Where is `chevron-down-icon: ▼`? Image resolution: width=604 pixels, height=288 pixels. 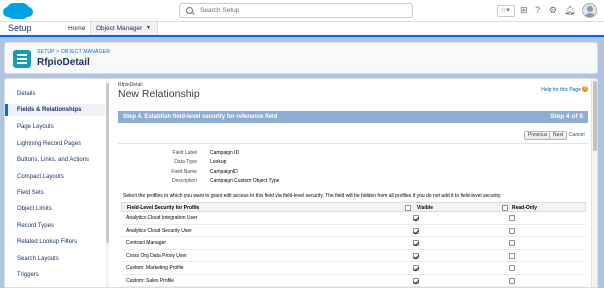
chevron-down-icon: ▼ is located at coordinates (148, 28).